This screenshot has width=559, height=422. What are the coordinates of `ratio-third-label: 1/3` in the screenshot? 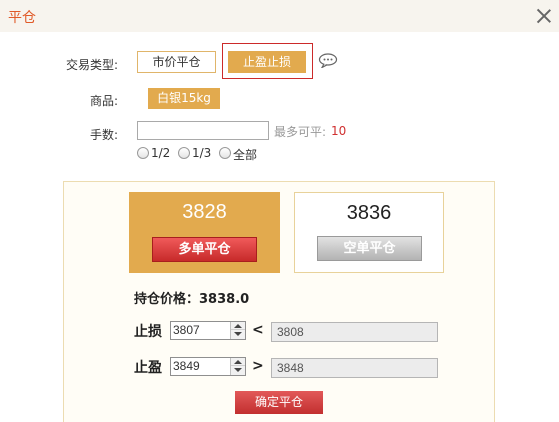 It's located at (202, 153).